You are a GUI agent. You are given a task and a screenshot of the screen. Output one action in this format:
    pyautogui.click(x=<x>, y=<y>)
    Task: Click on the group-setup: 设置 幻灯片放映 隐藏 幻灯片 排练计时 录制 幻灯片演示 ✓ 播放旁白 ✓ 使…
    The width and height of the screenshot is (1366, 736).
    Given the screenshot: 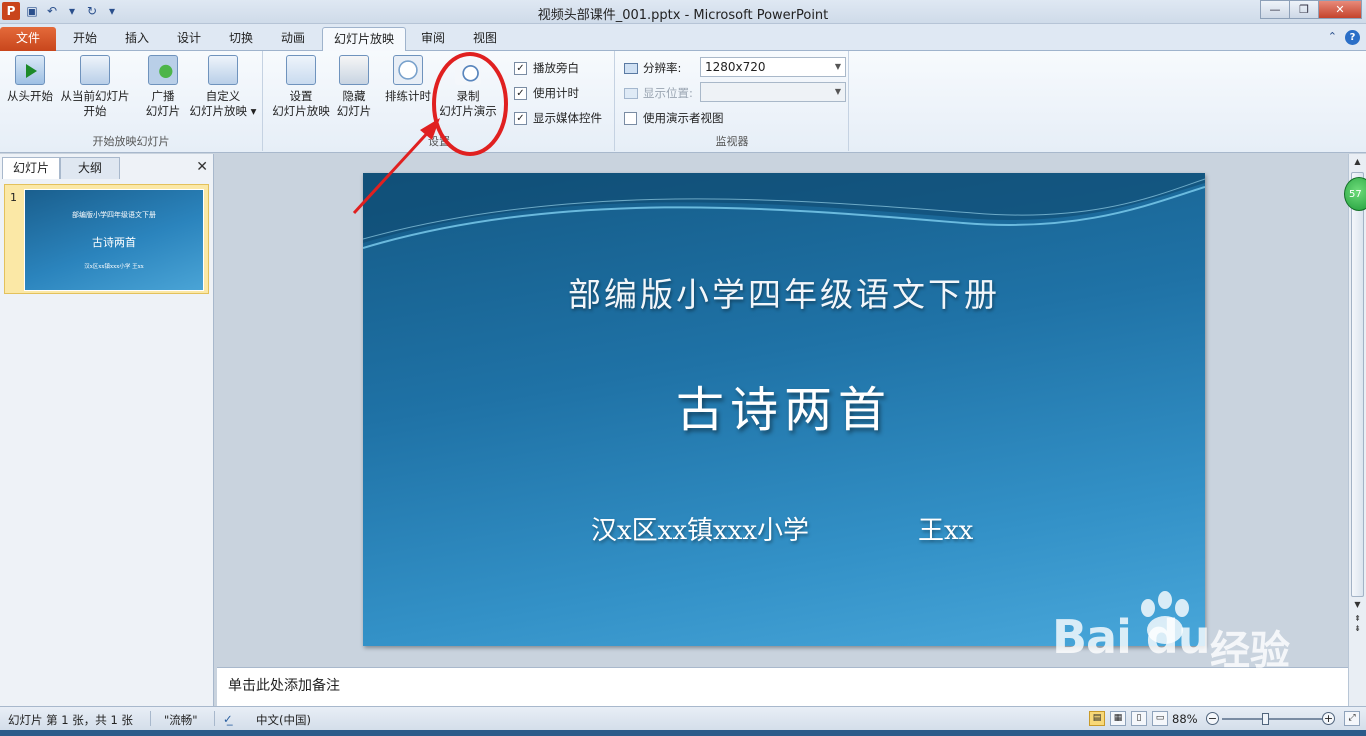 What is the action you would take?
    pyautogui.click(x=439, y=101)
    